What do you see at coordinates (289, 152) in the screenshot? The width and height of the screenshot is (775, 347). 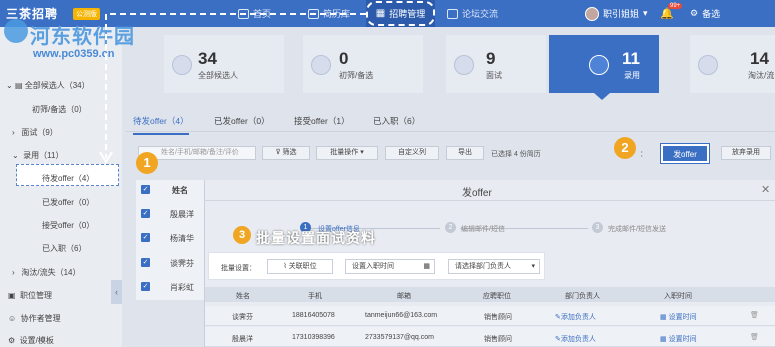 I see `filter-label: 筛选` at bounding box center [289, 152].